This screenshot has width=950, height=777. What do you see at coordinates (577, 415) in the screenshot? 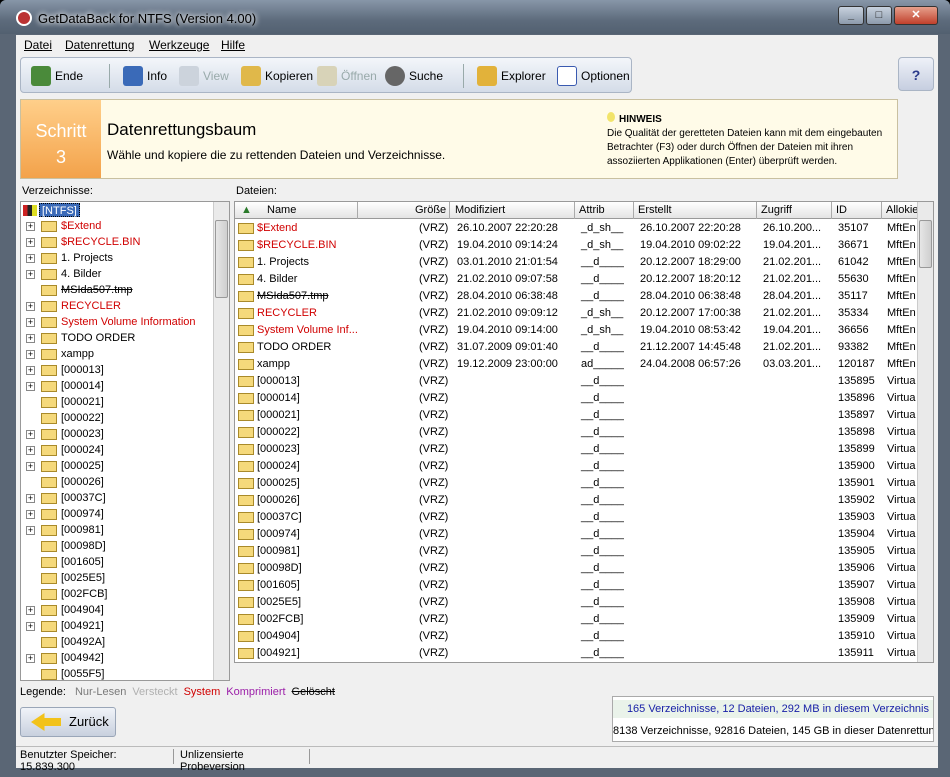
I see `file-row: [000021] (VRZ) __d____ 135897 Virtua` at bounding box center [577, 415].